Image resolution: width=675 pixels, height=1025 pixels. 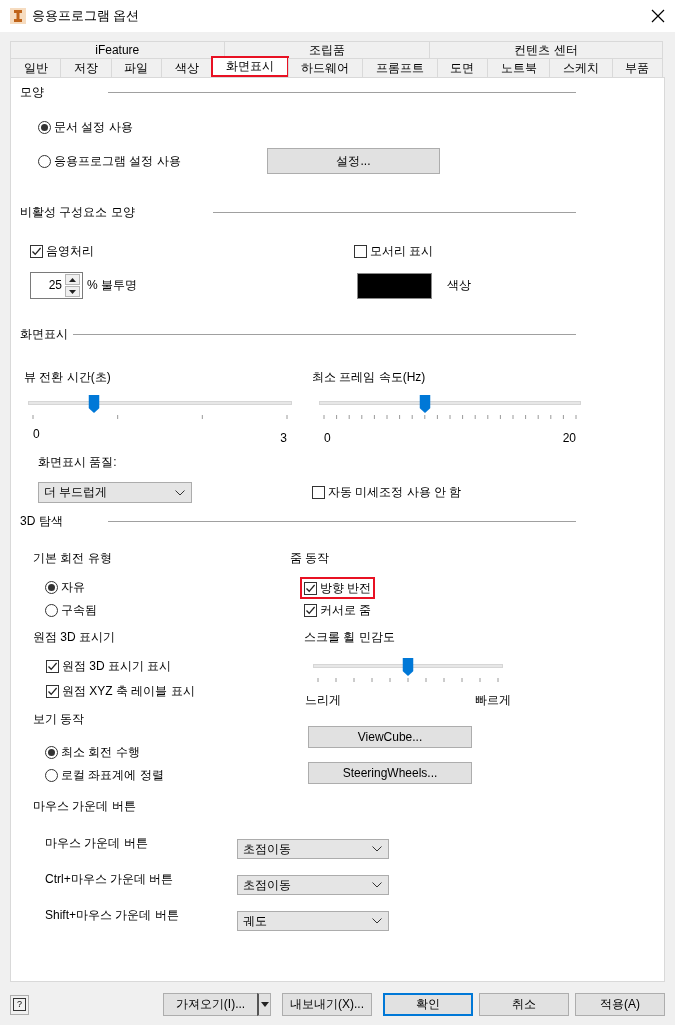 I want to click on radio-label: 자유, so click(x=73, y=587).